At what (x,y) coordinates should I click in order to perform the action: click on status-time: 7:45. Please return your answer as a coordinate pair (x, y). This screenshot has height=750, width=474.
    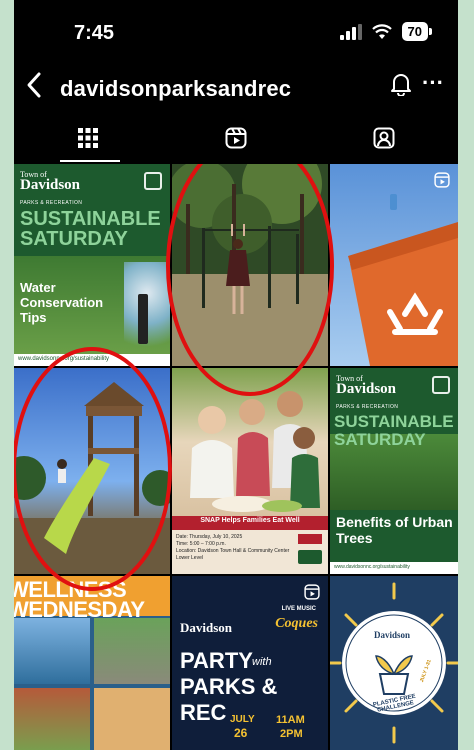
    Looking at the image, I should click on (94, 33).